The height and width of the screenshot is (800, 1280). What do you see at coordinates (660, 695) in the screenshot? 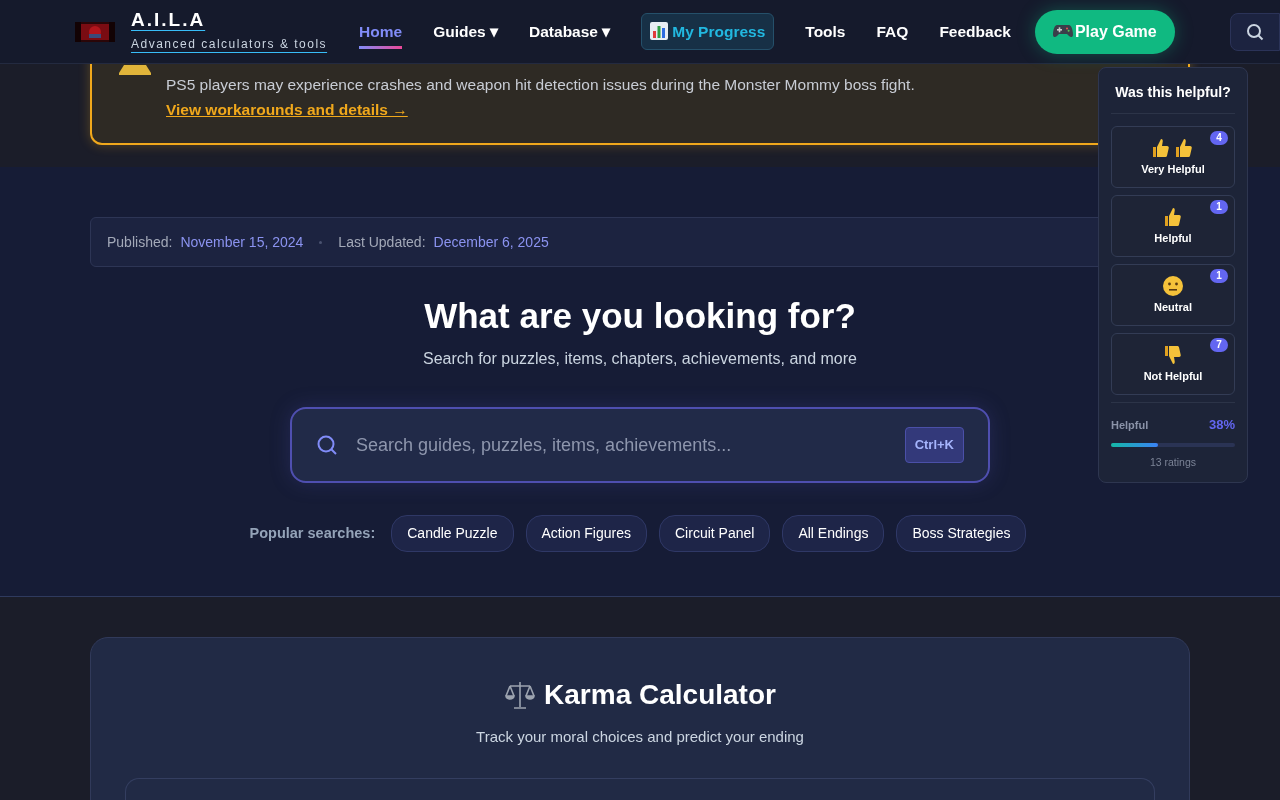
I see `calculator-title: Karma Calculator` at bounding box center [660, 695].